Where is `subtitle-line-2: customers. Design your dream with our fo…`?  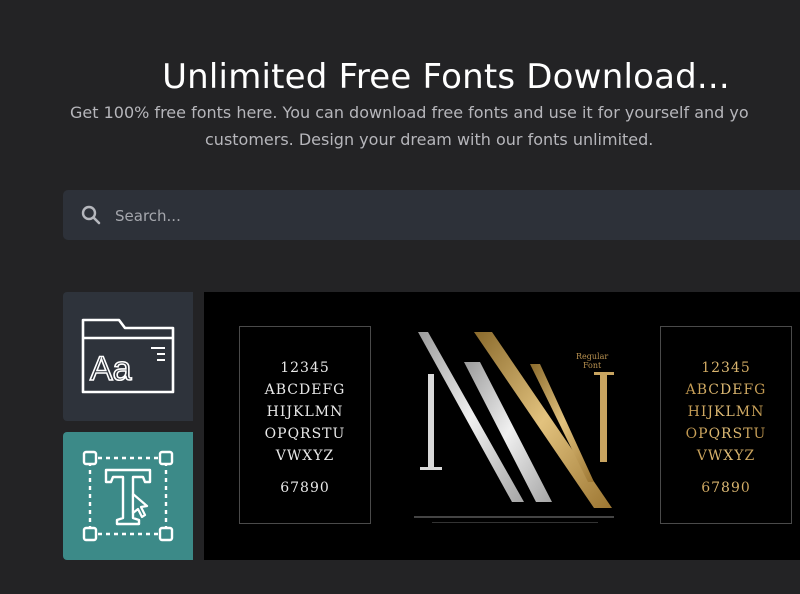 subtitle-line-2: customers. Design your dream with our fo… is located at coordinates (429, 139).